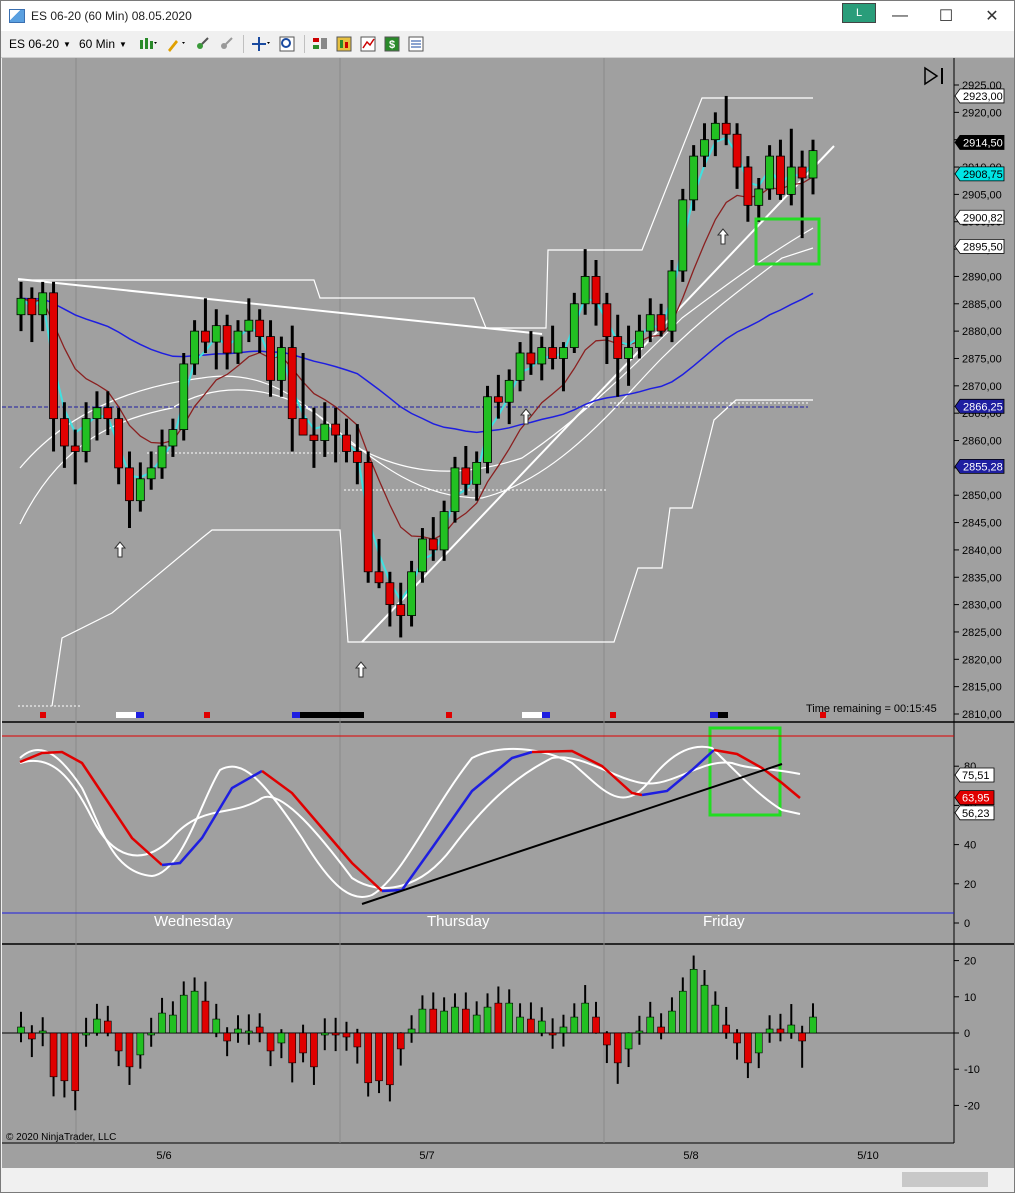  I want to click on indicators-icon, so click(344, 44).